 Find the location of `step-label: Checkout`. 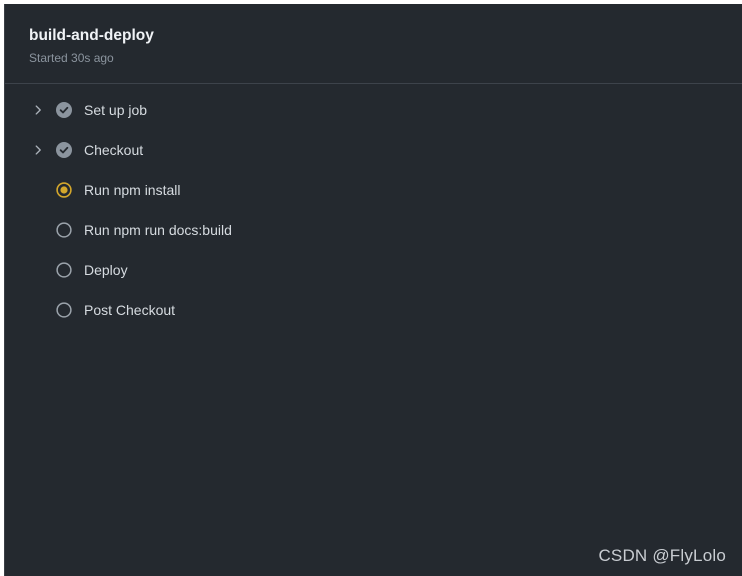

step-label: Checkout is located at coordinates (114, 150).